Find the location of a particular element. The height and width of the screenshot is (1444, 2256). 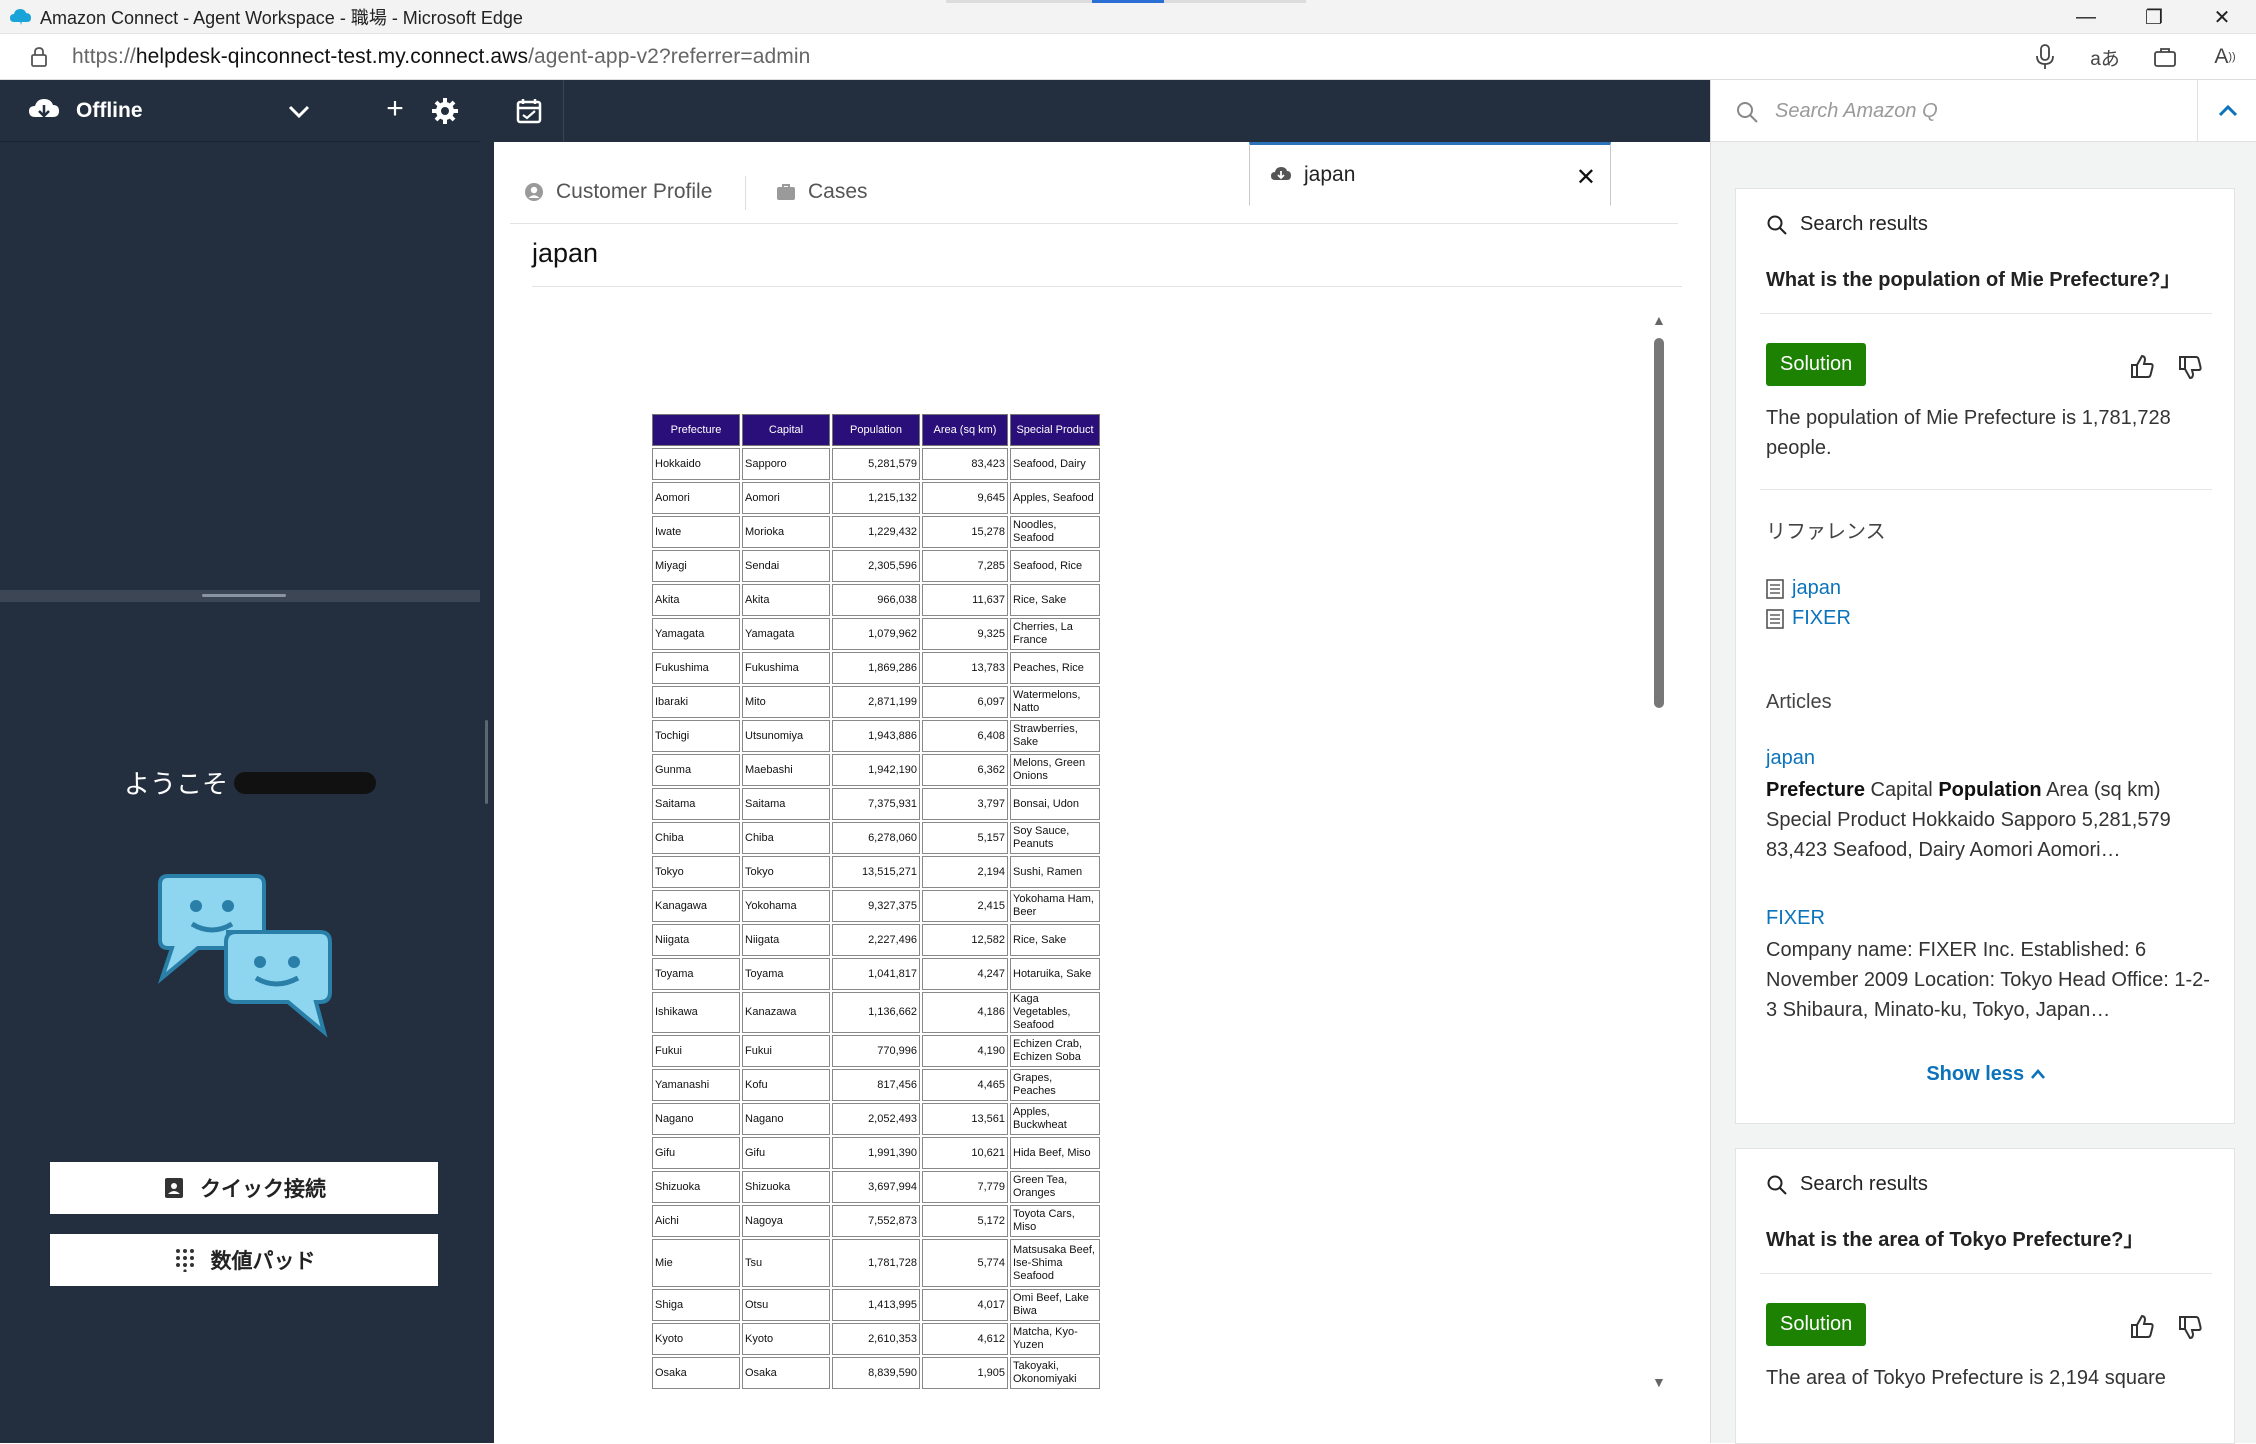

quick-connect-button: クイック接続 is located at coordinates (244, 1188).